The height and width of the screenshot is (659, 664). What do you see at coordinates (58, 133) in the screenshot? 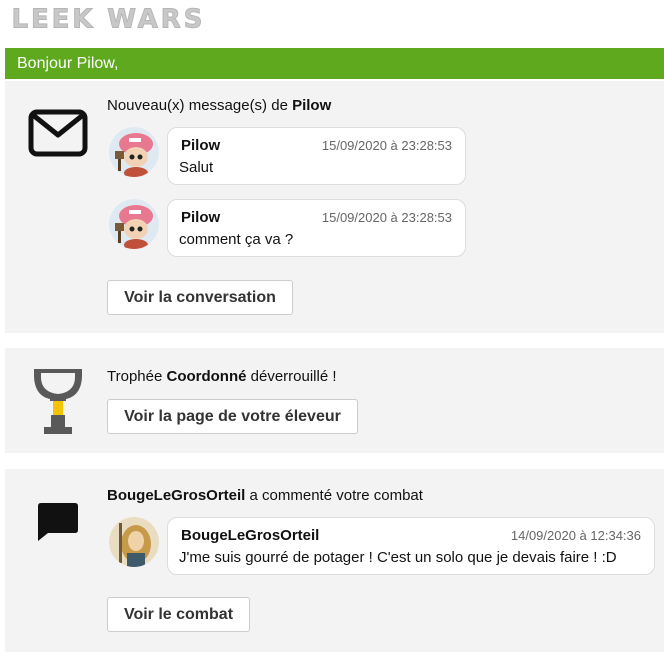
I see `envelope-icon` at bounding box center [58, 133].